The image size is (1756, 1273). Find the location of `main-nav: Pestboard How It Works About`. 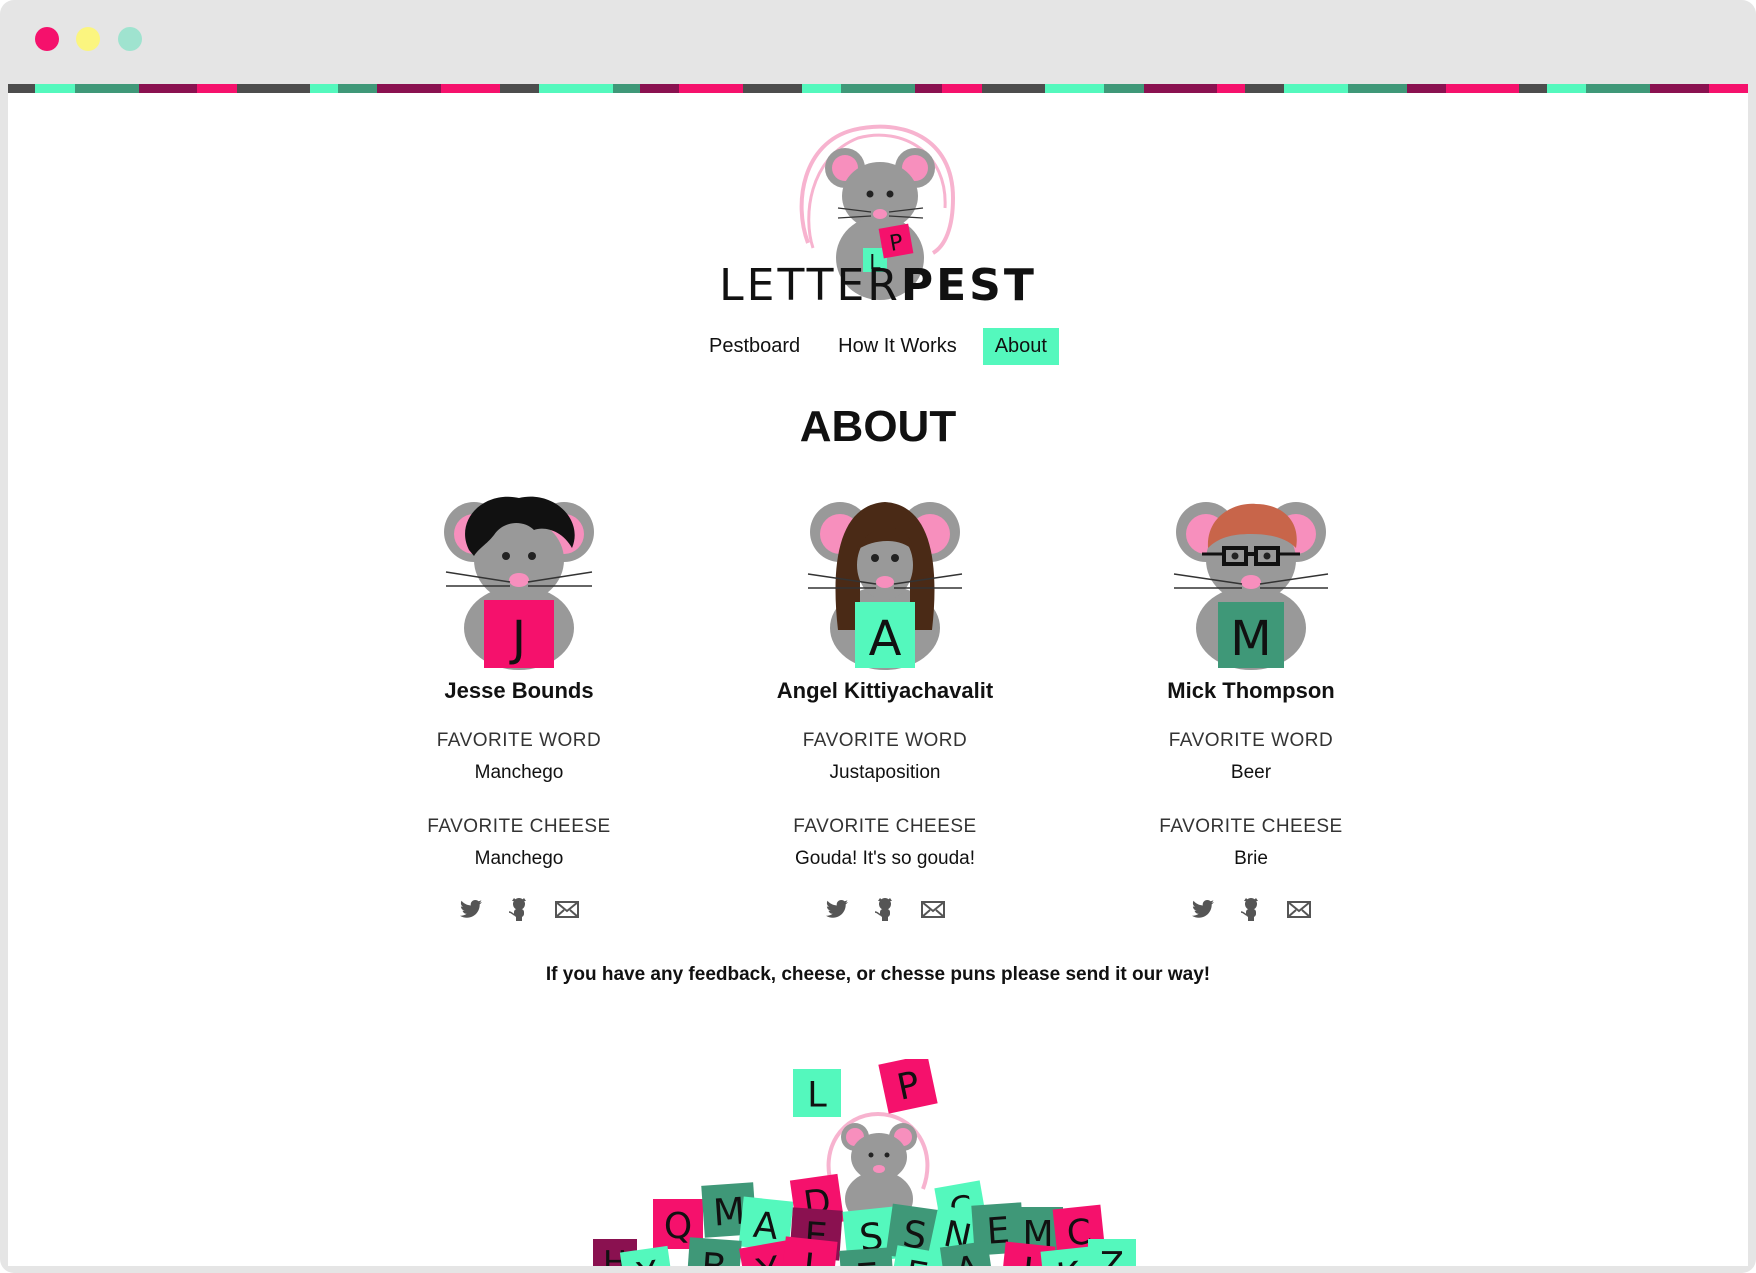

main-nav: Pestboard How It Works About is located at coordinates (878, 346).